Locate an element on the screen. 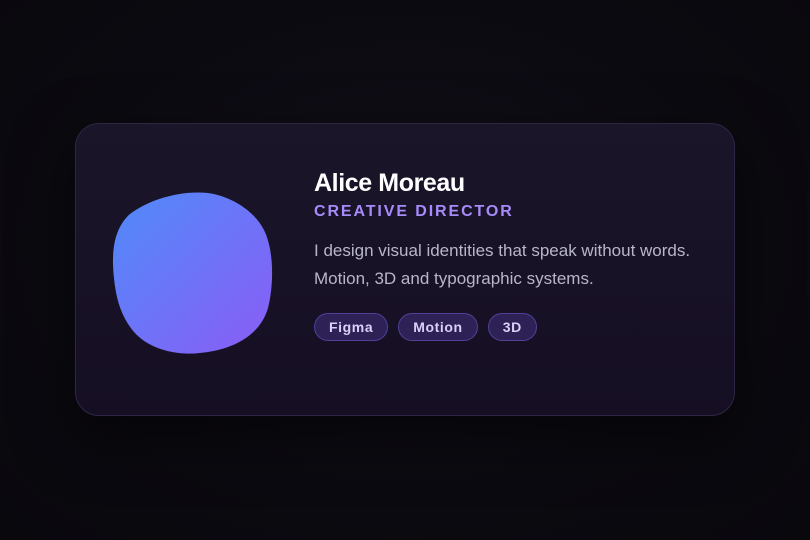 Image resolution: width=810 pixels, height=540 pixels. avatar is located at coordinates (191, 272).